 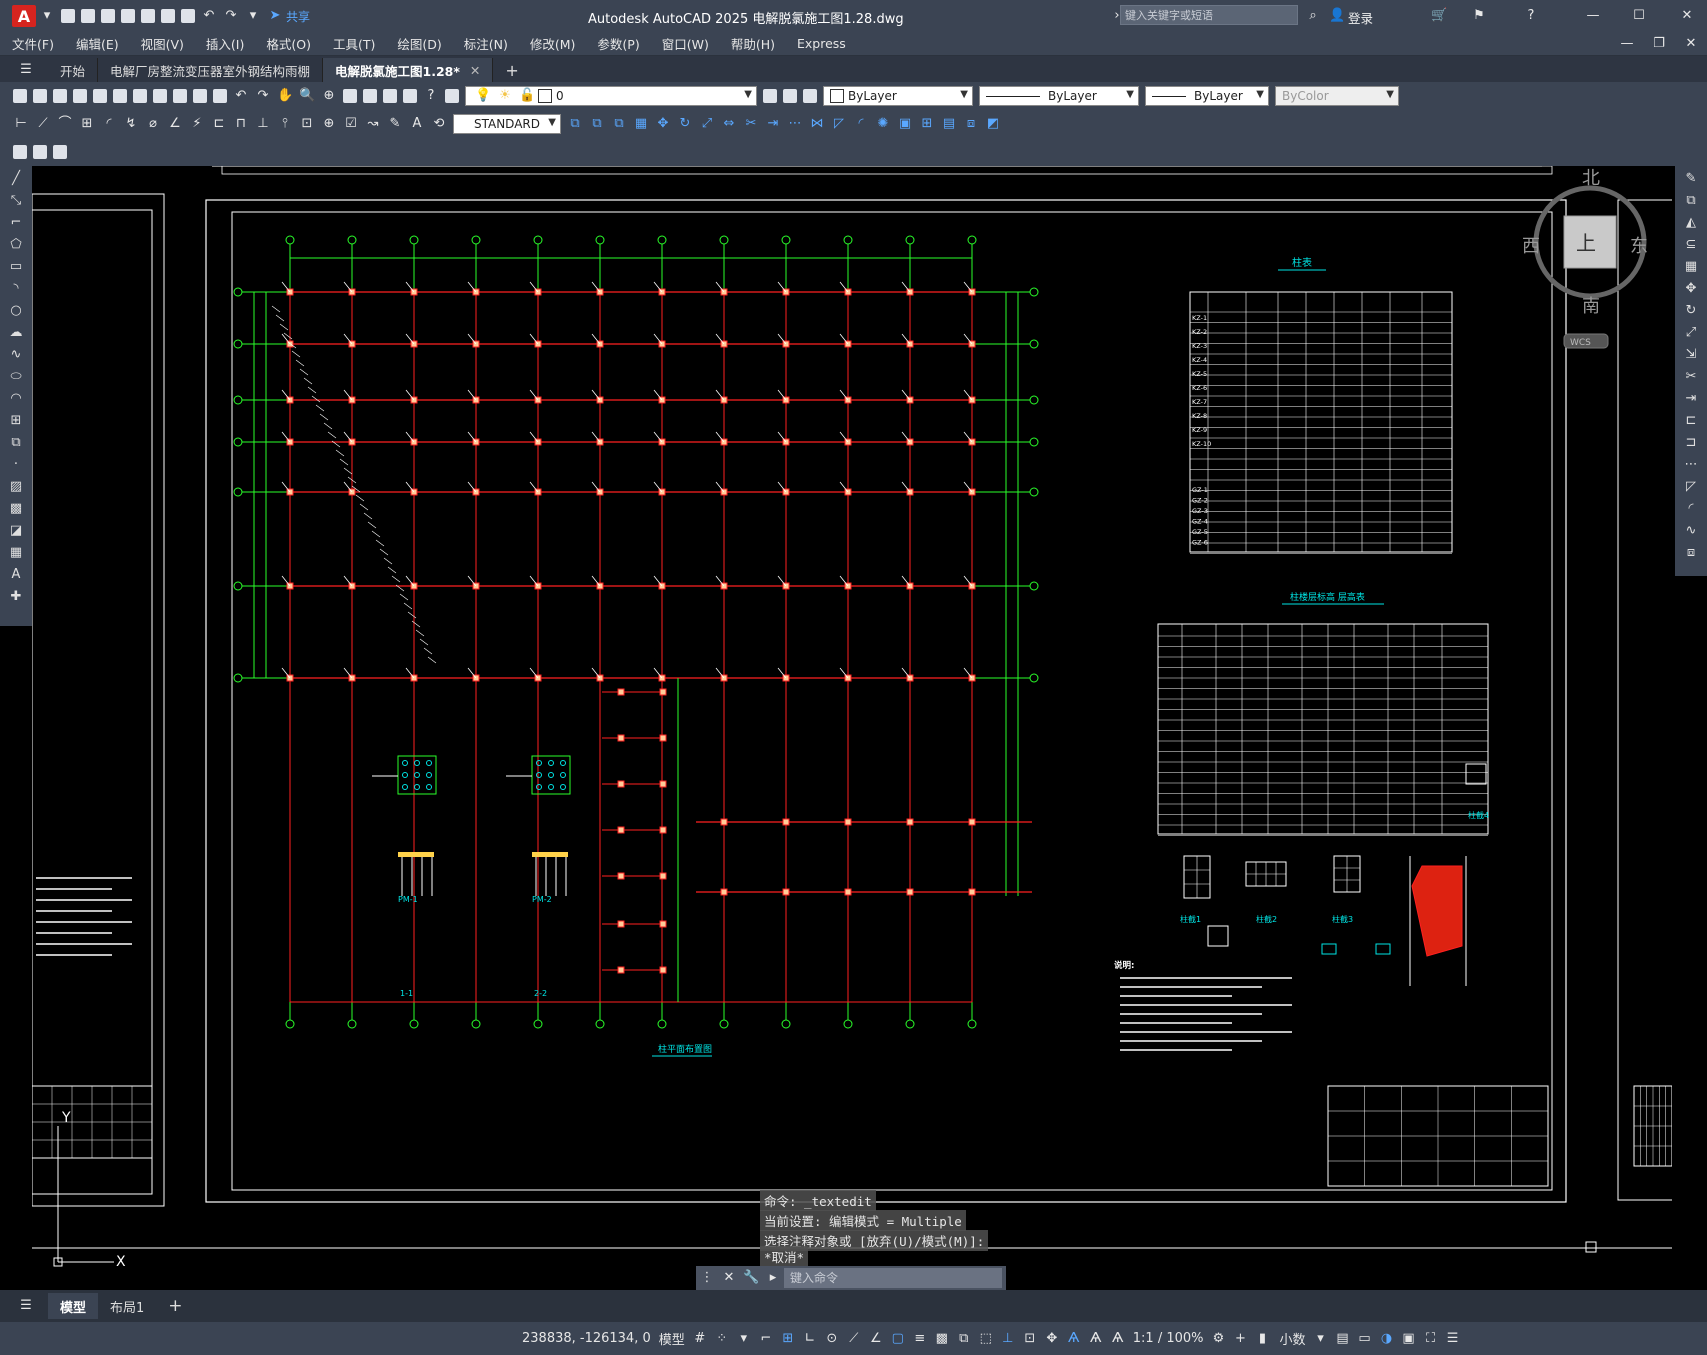 What do you see at coordinates (140, 96) in the screenshot?
I see `pdf-icon` at bounding box center [140, 96].